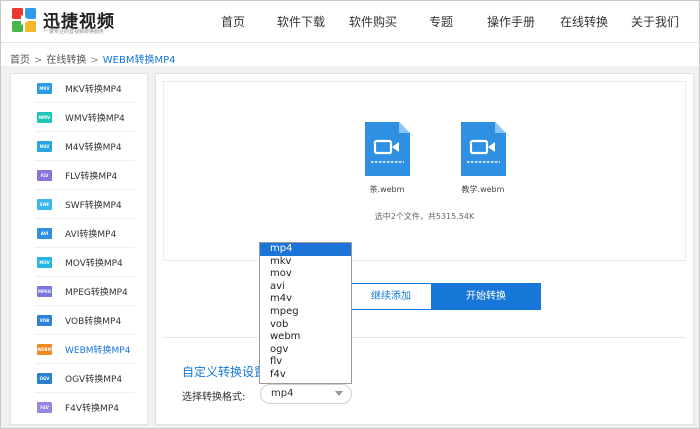 The image size is (700, 429). I want to click on mkv-format-icon: MKV, so click(44, 88).